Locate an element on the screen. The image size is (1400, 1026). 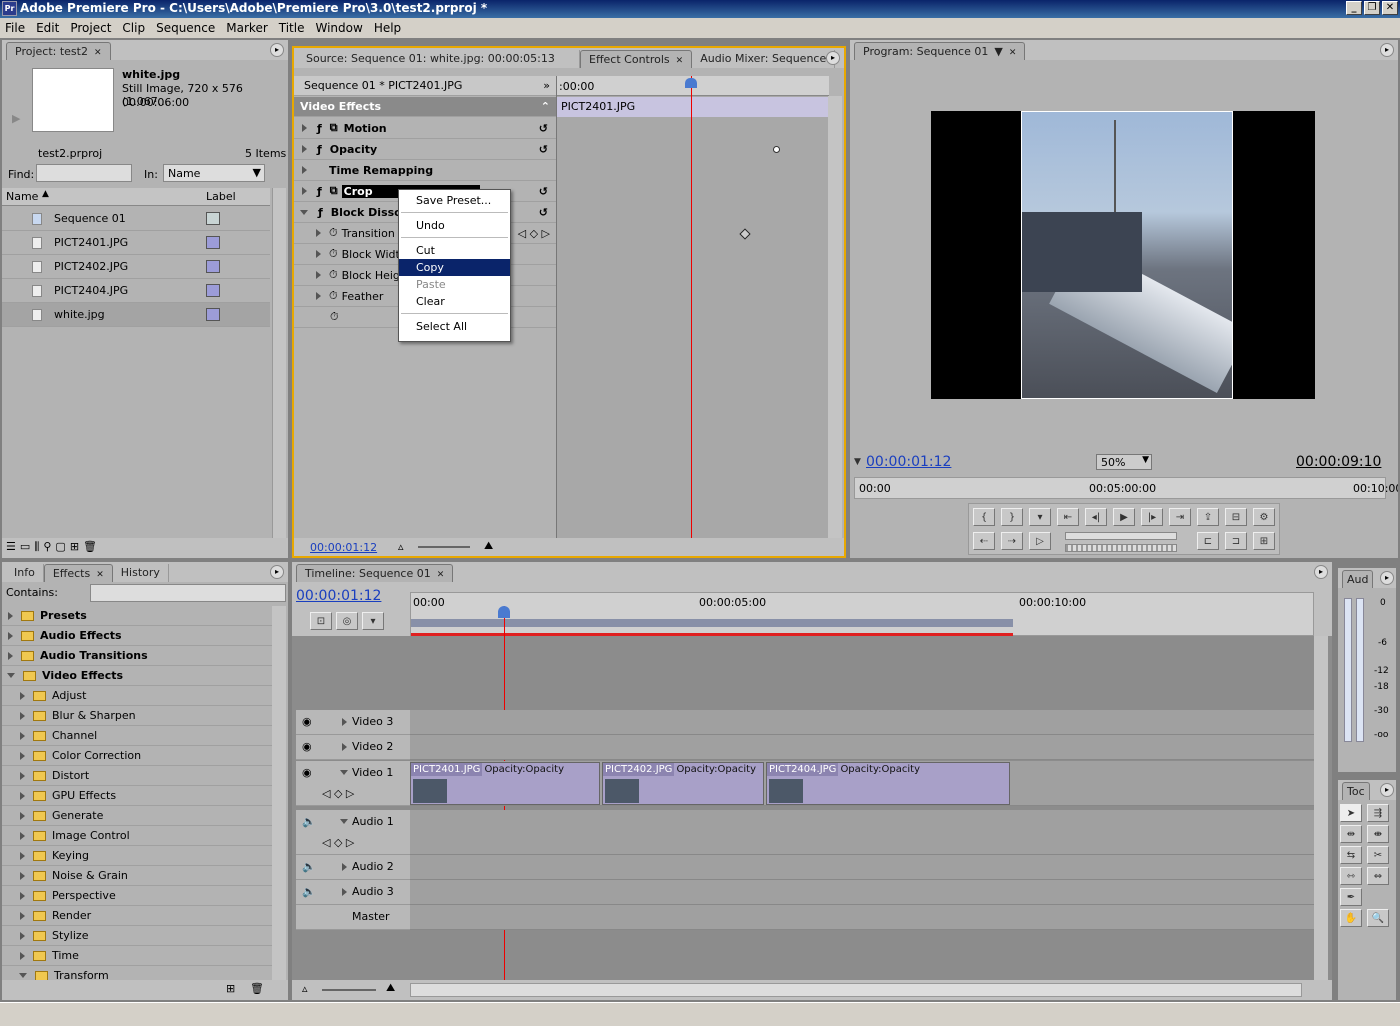
tab-project: Project: test2 ✕ is located at coordinates (58, 51).